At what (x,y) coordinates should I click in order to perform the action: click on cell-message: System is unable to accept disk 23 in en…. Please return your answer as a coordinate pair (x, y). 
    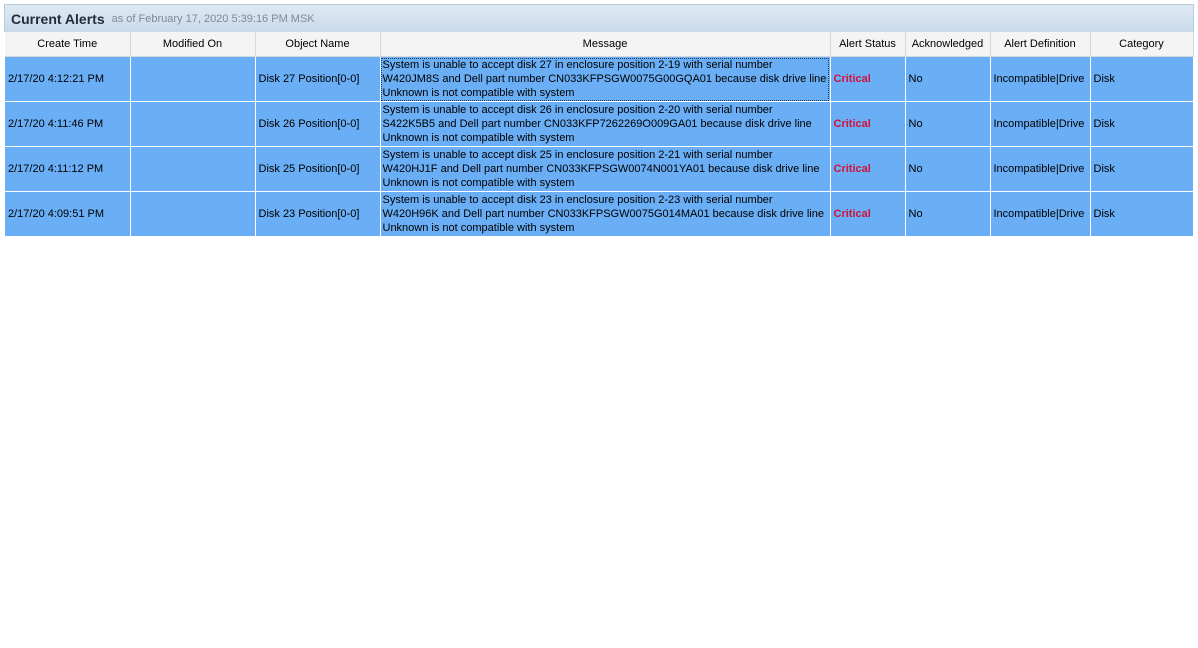
    Looking at the image, I should click on (605, 214).